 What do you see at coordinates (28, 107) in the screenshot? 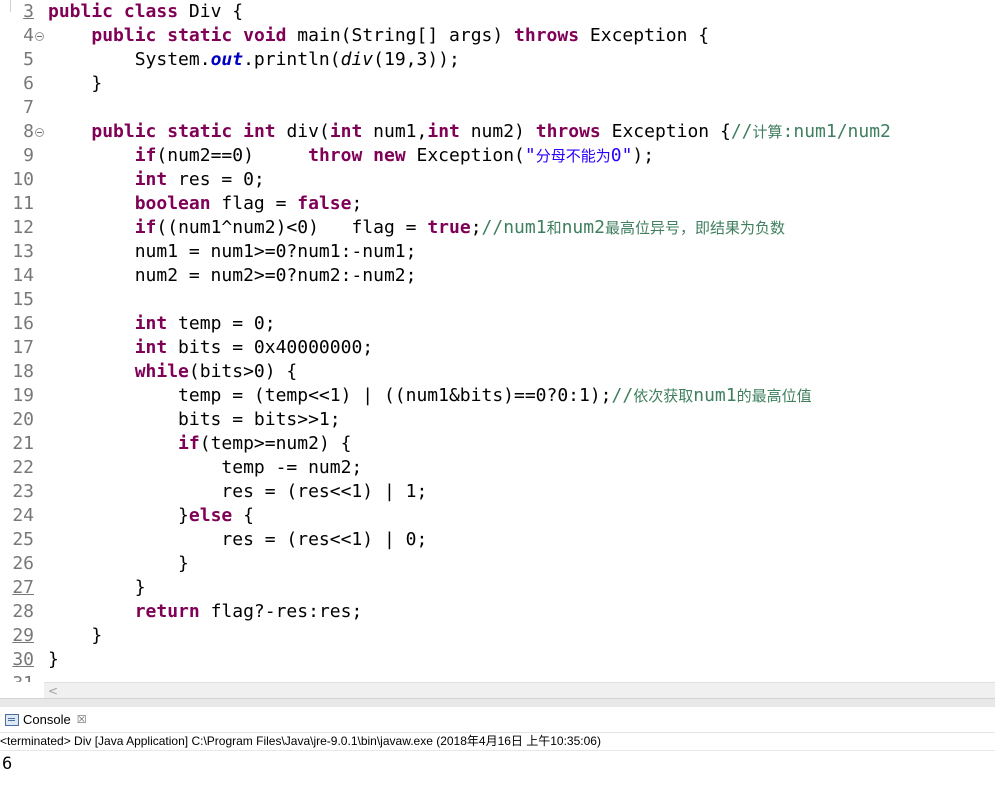
I see `line-number: 7` at bounding box center [28, 107].